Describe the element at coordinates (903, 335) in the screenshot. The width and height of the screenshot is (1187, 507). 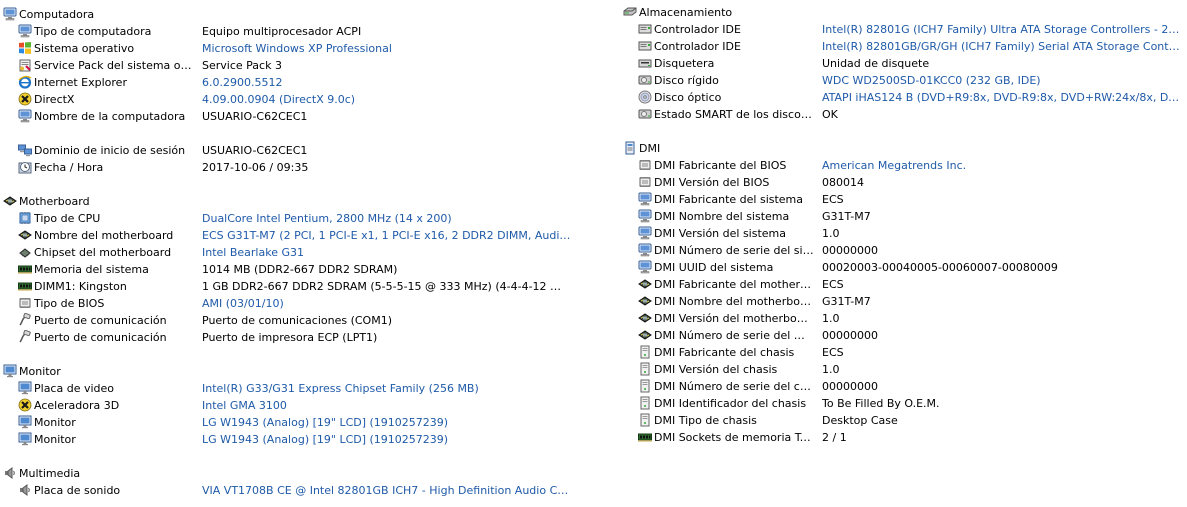
I see `property-row-dmi-numero-de-serie-del-moth: DMI Número de serie del moth... 00000000` at that location.